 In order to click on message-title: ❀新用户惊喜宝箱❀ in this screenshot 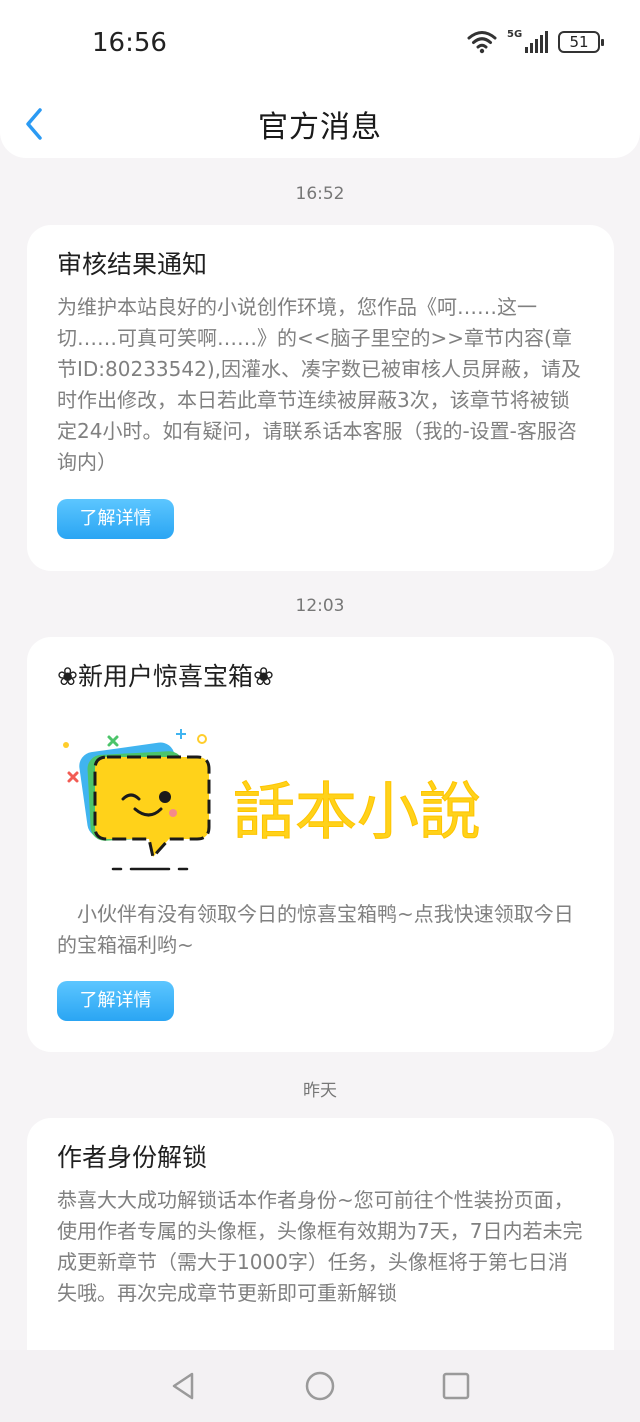, I will do `click(165, 676)`.